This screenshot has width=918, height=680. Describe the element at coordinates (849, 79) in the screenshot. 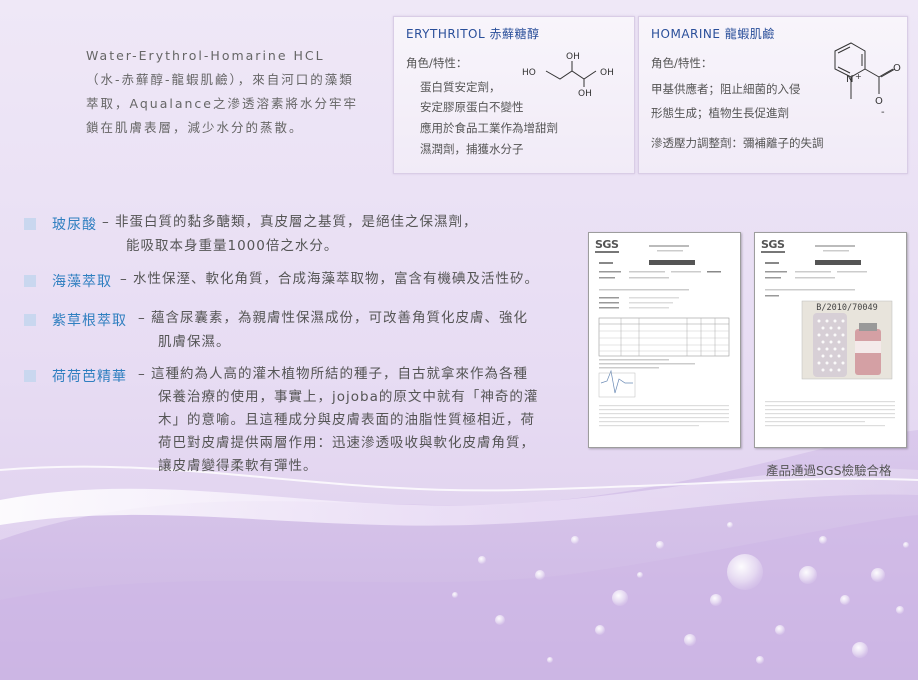

I see `structure-label: N` at that location.